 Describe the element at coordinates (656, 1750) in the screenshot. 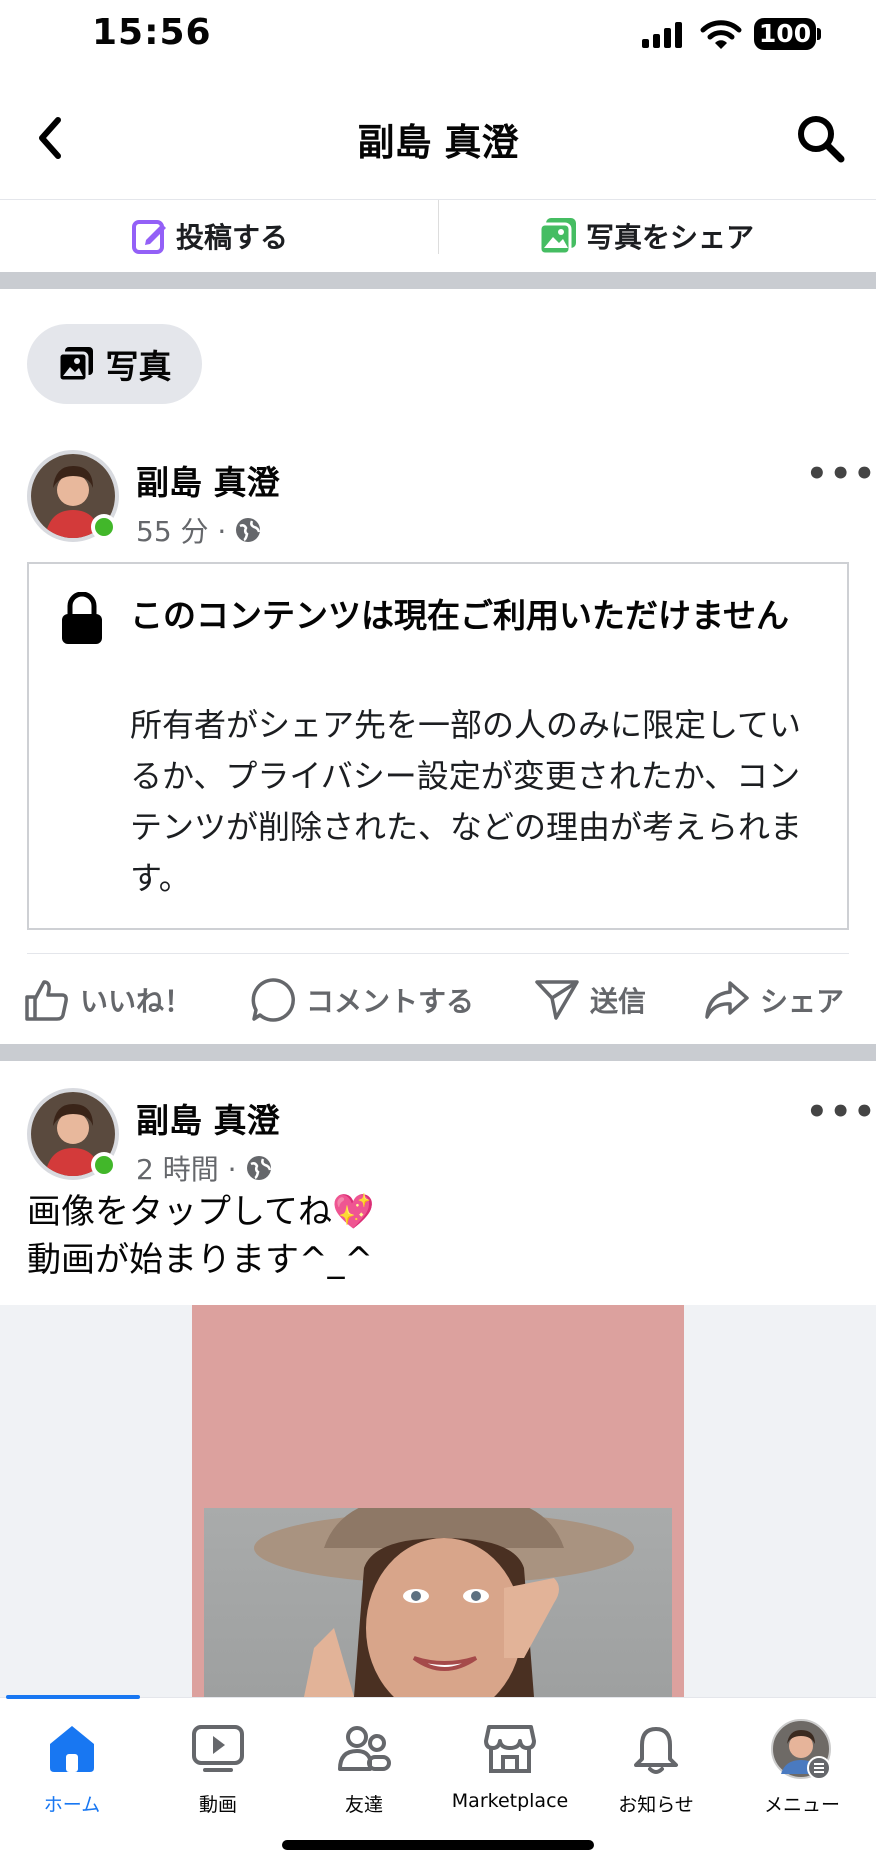

I see `bell-icon` at that location.